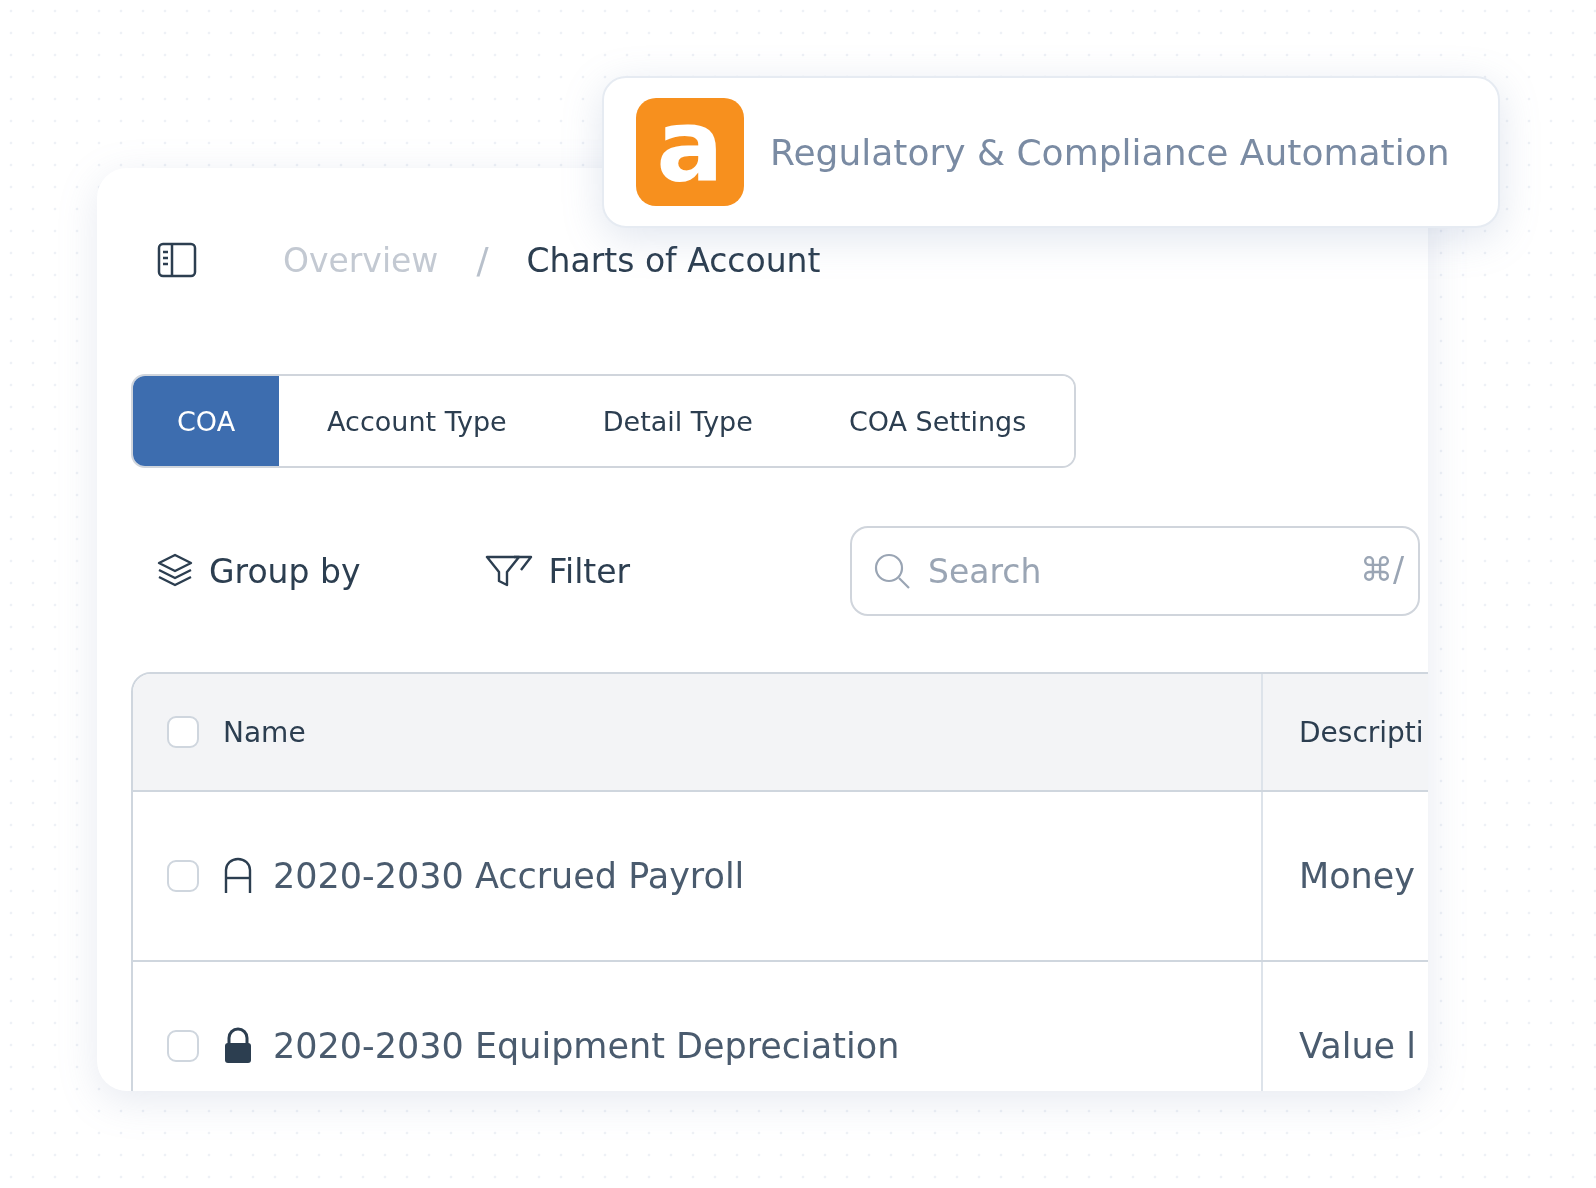 Image resolution: width=1596 pixels, height=1188 pixels. Describe the element at coordinates (246, 571) in the screenshot. I see `group-by-button: Group by` at that location.